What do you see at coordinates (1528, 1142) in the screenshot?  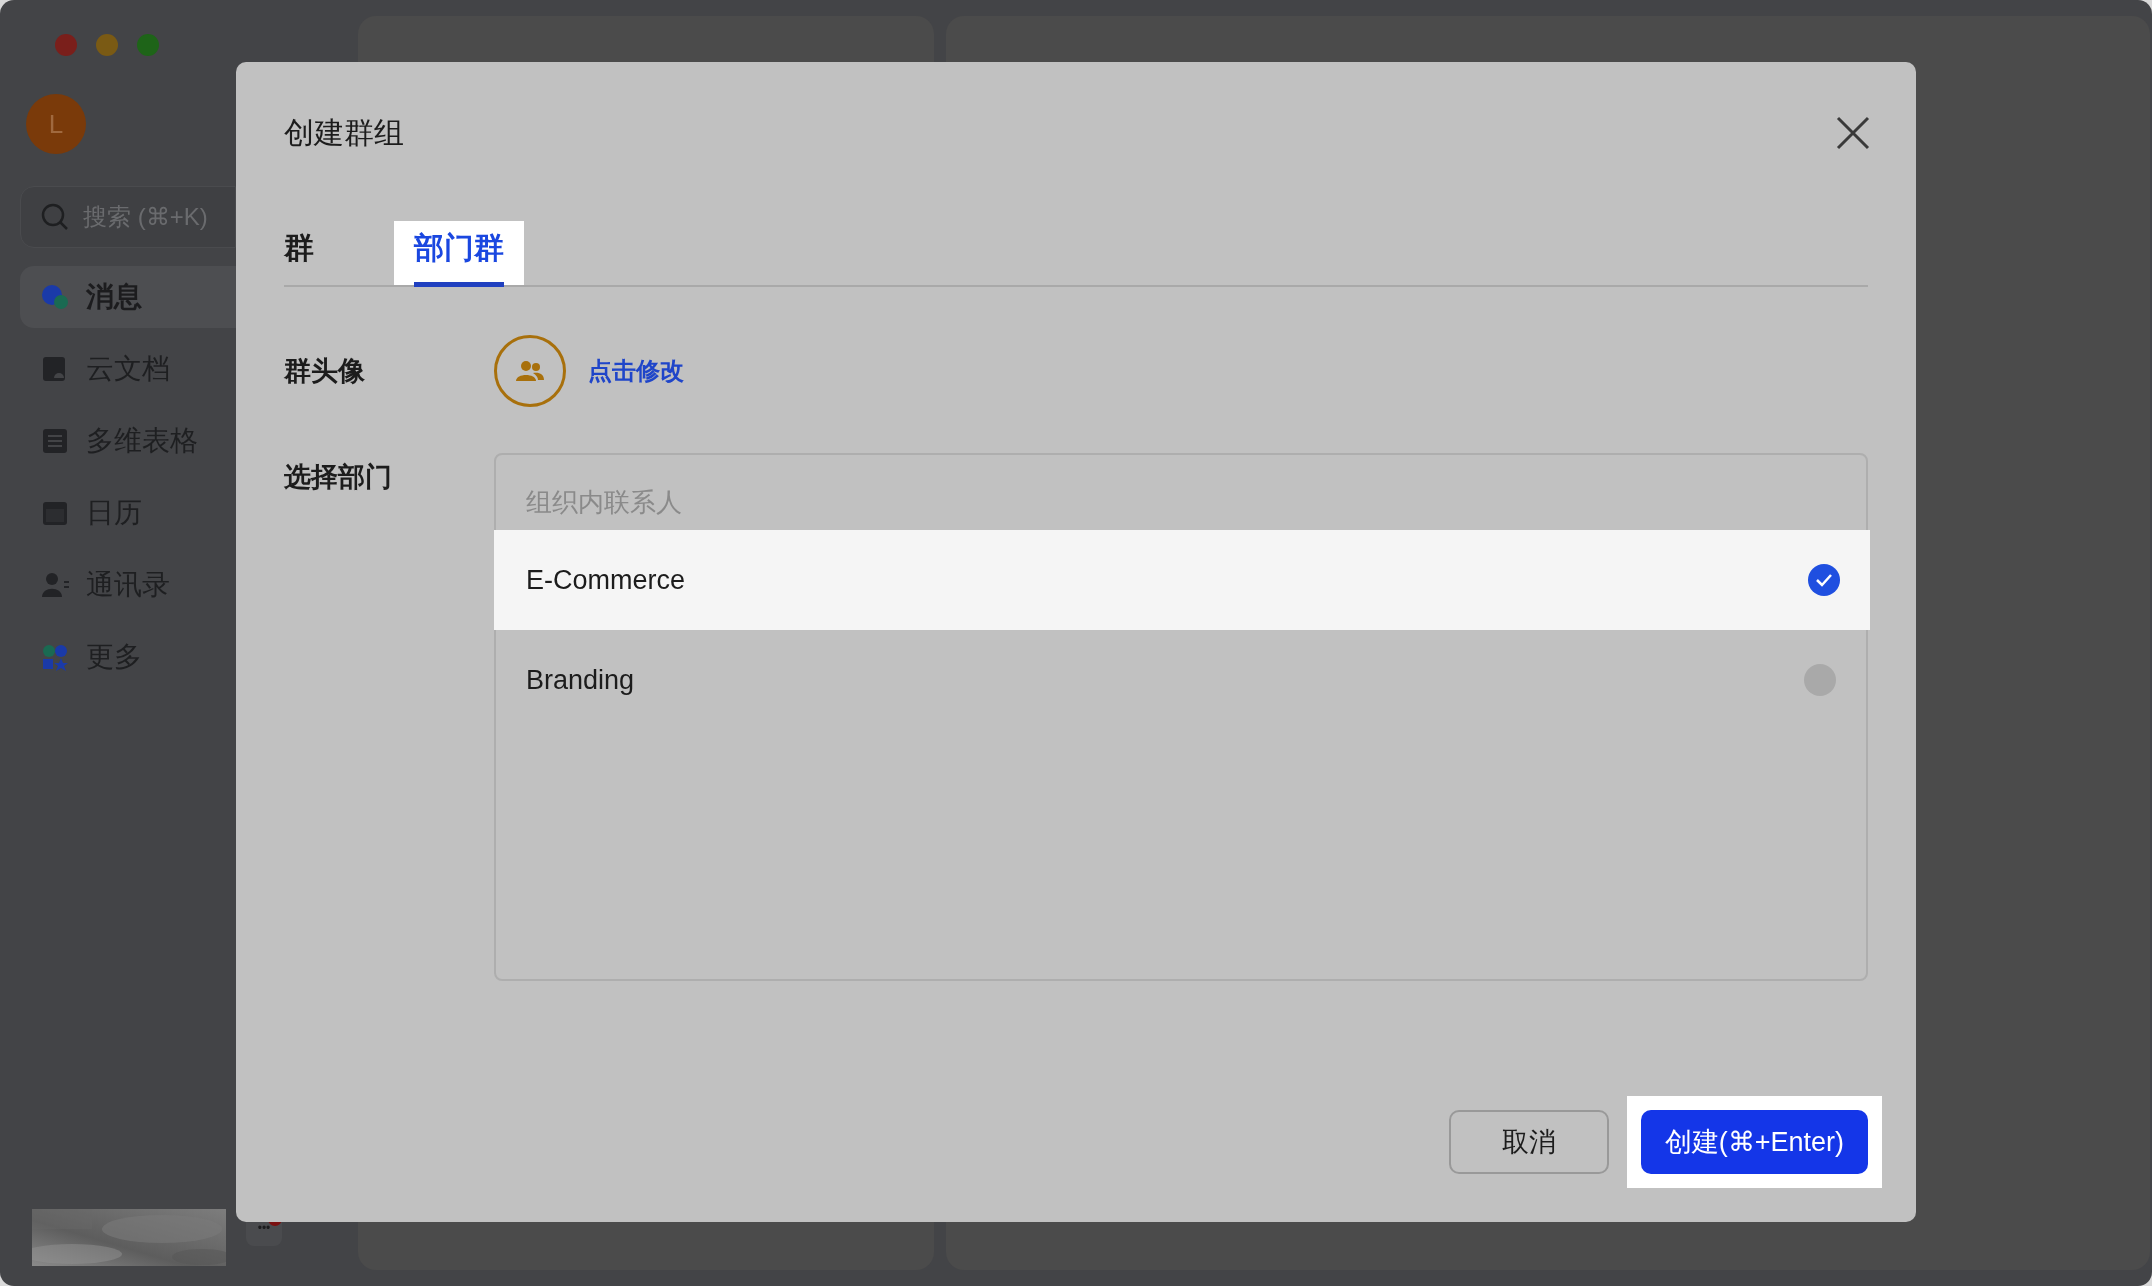 I see `cancel-button: 取消` at bounding box center [1528, 1142].